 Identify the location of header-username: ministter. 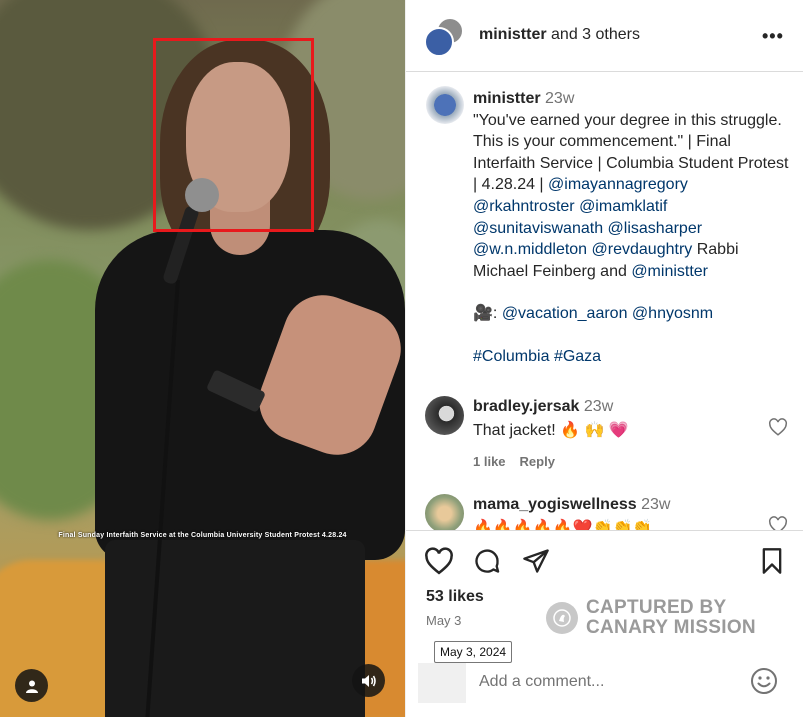
(513, 34).